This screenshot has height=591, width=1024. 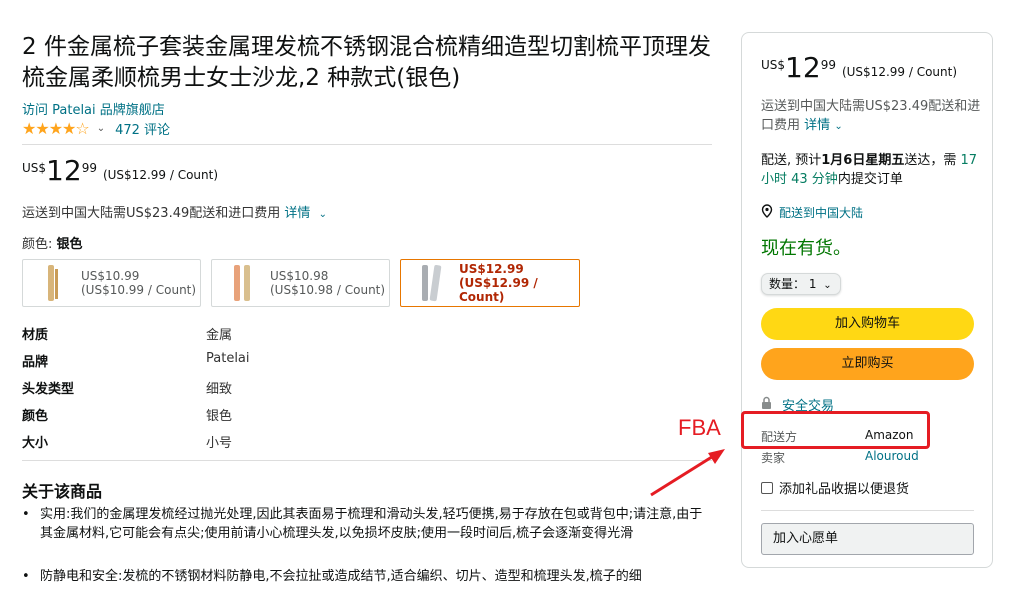 I want to click on color-option-unit: (US$10.98 / Count), so click(x=328, y=290).